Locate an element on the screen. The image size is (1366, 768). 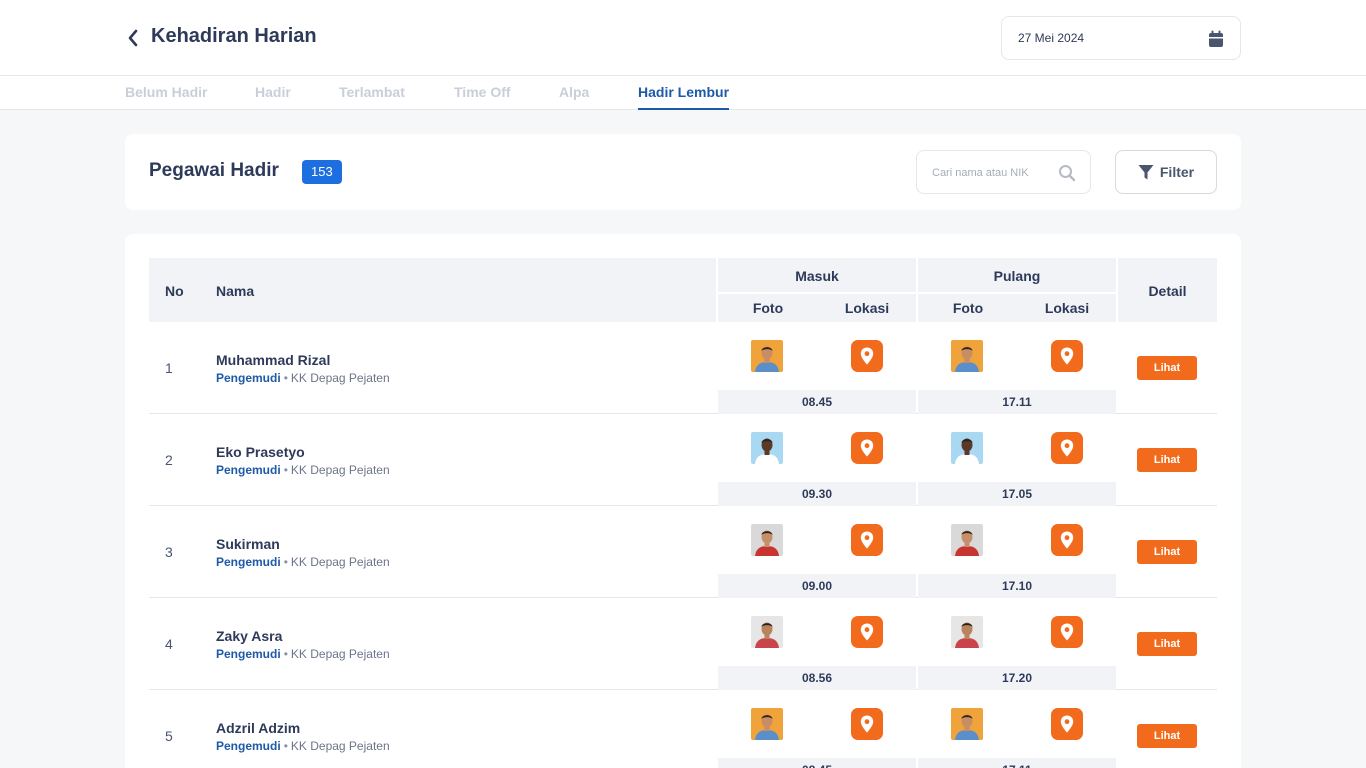
row-number: 4 is located at coordinates (169, 644).